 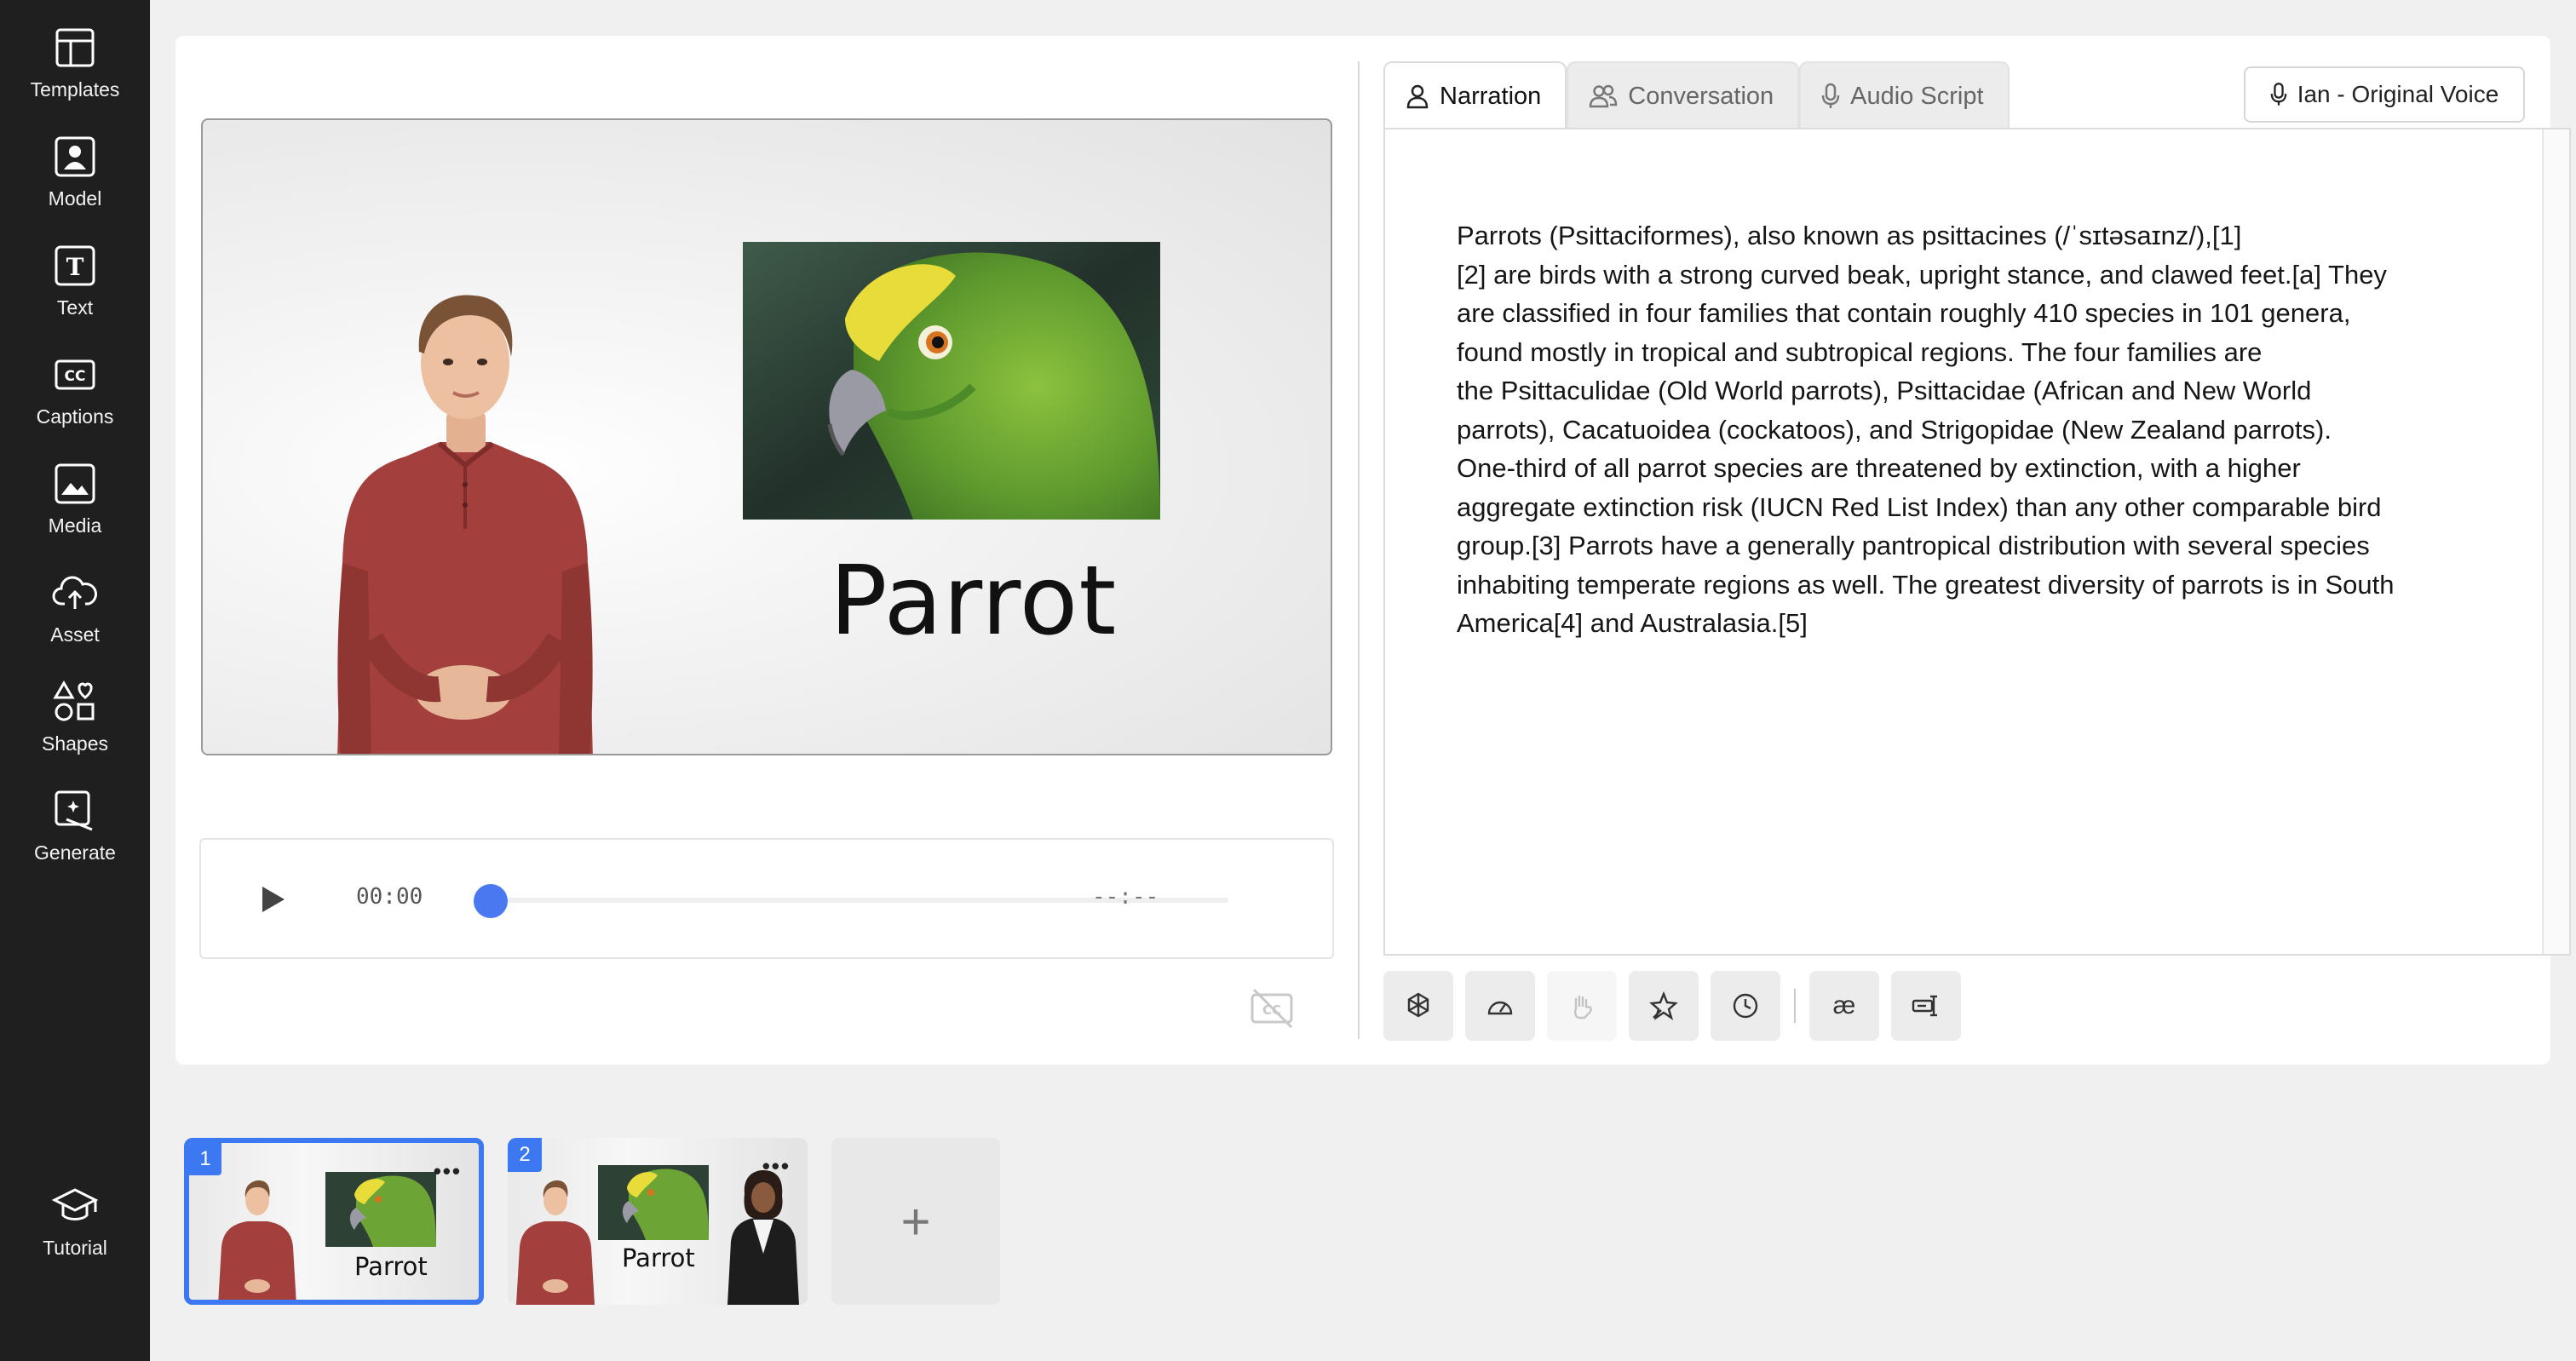 What do you see at coordinates (465, 524) in the screenshot?
I see `presenter-avatar` at bounding box center [465, 524].